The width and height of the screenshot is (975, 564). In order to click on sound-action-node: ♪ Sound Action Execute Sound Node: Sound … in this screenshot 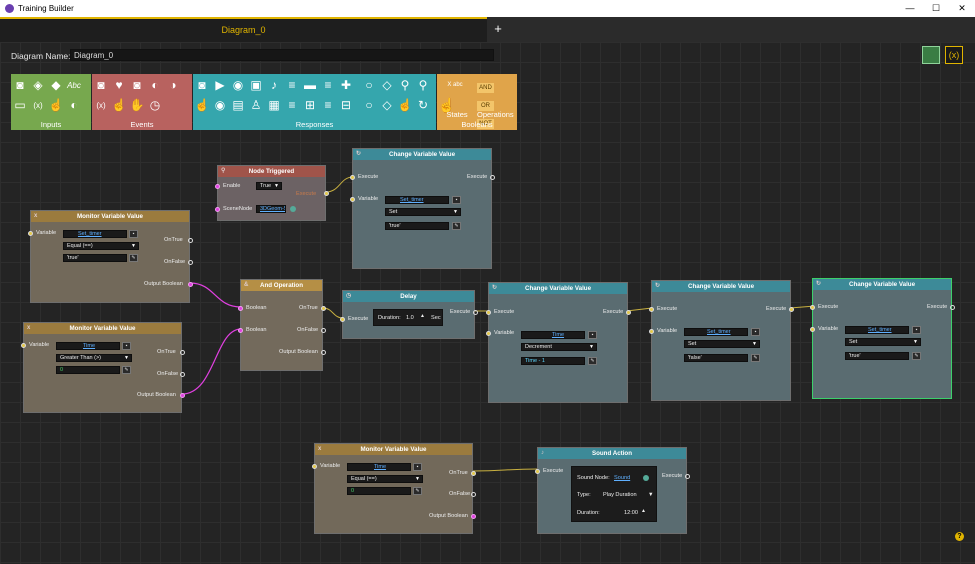, I will do `click(612, 490)`.